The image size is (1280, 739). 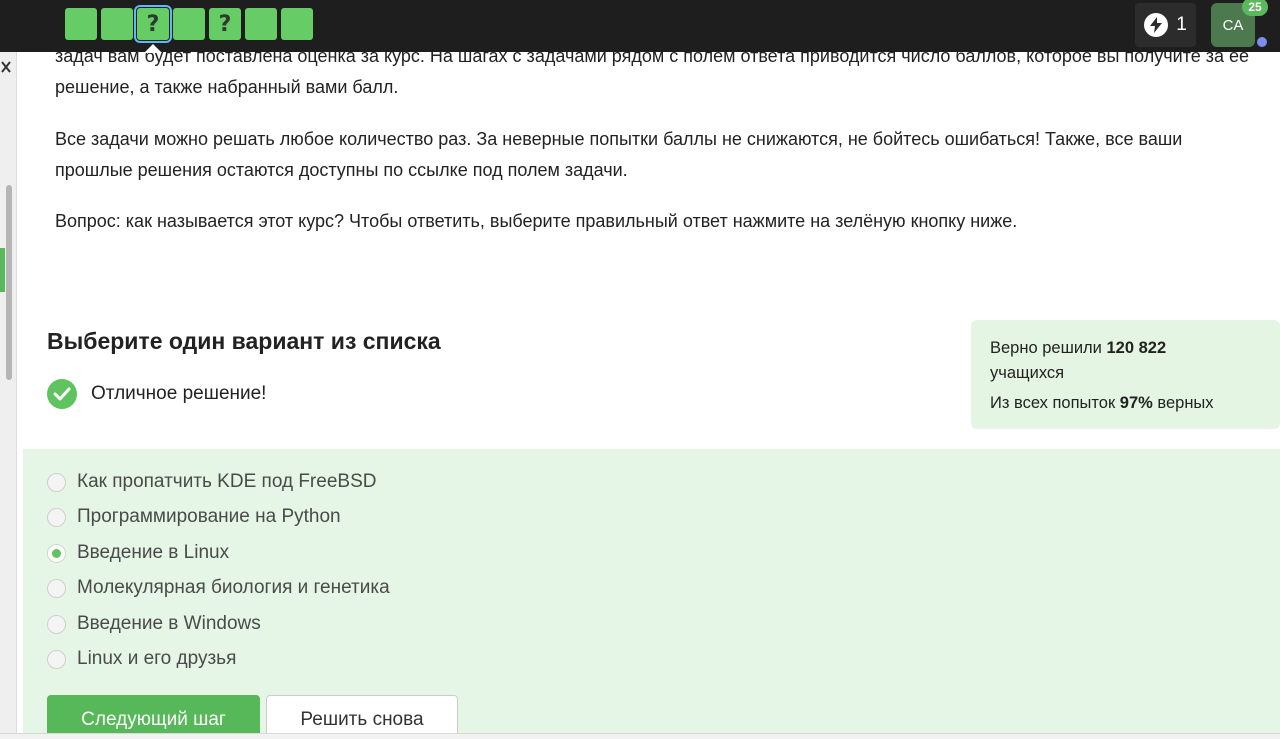 I want to click on scrollbar-thumb, so click(x=9, y=282).